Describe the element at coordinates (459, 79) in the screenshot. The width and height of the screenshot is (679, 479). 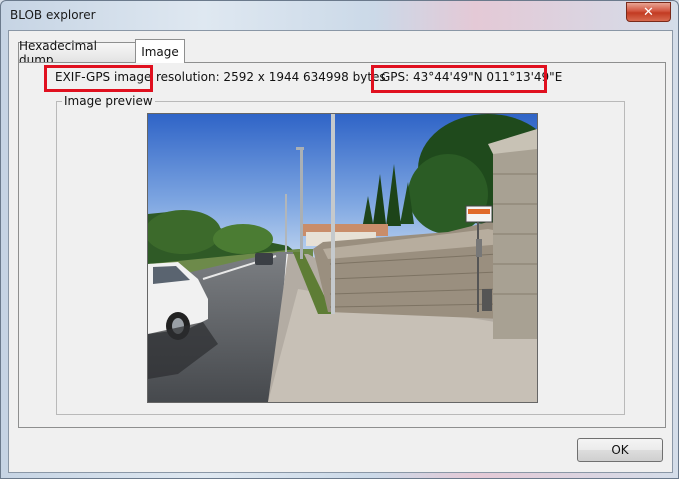
I see `gps-highlight` at that location.